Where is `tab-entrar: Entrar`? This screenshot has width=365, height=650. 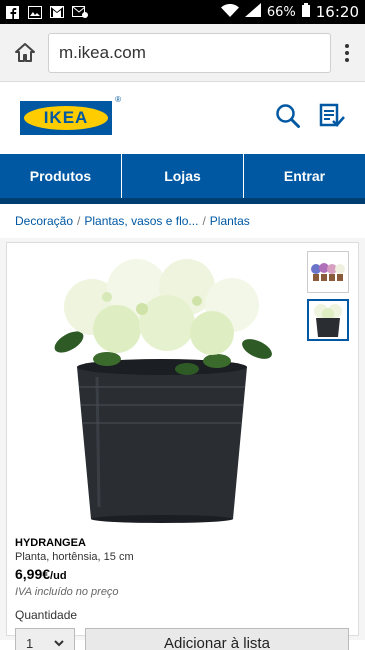 tab-entrar: Entrar is located at coordinates (304, 176).